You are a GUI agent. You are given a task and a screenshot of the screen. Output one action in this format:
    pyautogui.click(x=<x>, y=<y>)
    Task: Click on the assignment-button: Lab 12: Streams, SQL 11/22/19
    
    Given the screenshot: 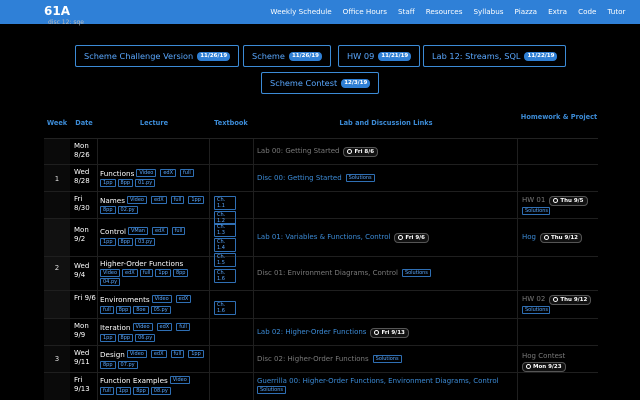 What is the action you would take?
    pyautogui.click(x=495, y=56)
    